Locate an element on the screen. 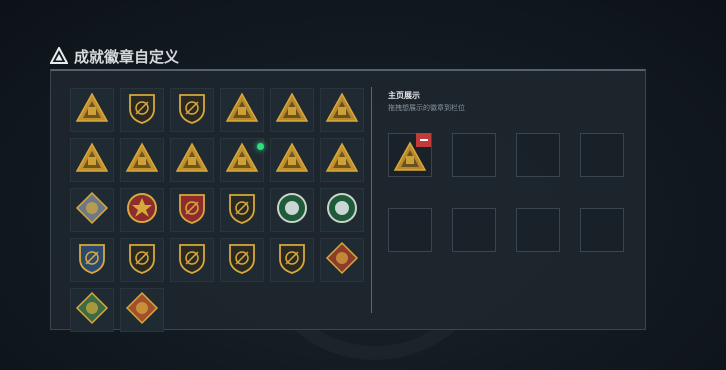 This screenshot has width=726, height=370. shield-ribbon-red-icon is located at coordinates (192, 210).